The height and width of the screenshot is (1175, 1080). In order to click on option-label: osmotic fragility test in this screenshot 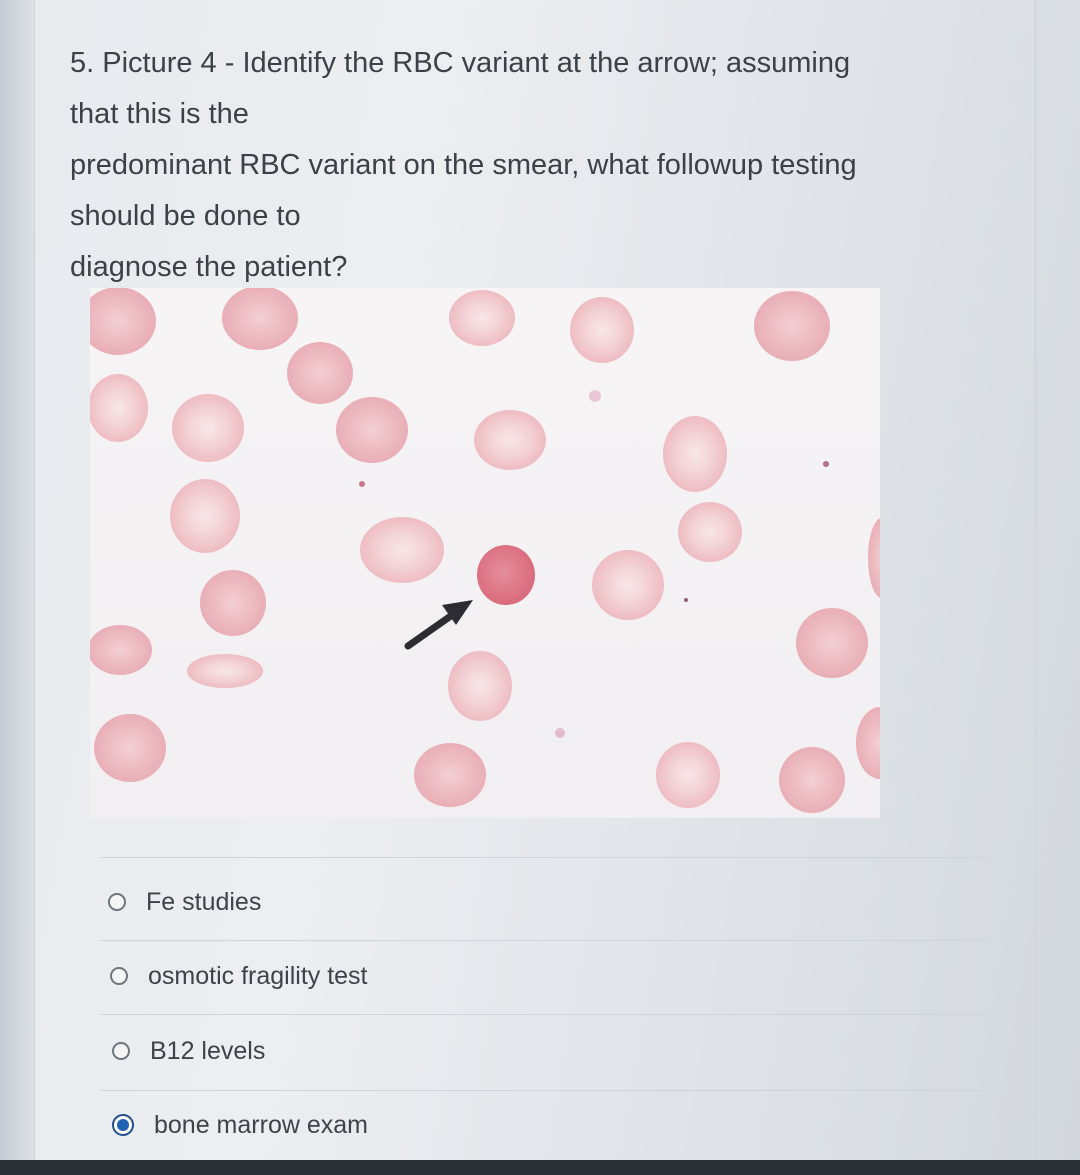, I will do `click(258, 975)`.